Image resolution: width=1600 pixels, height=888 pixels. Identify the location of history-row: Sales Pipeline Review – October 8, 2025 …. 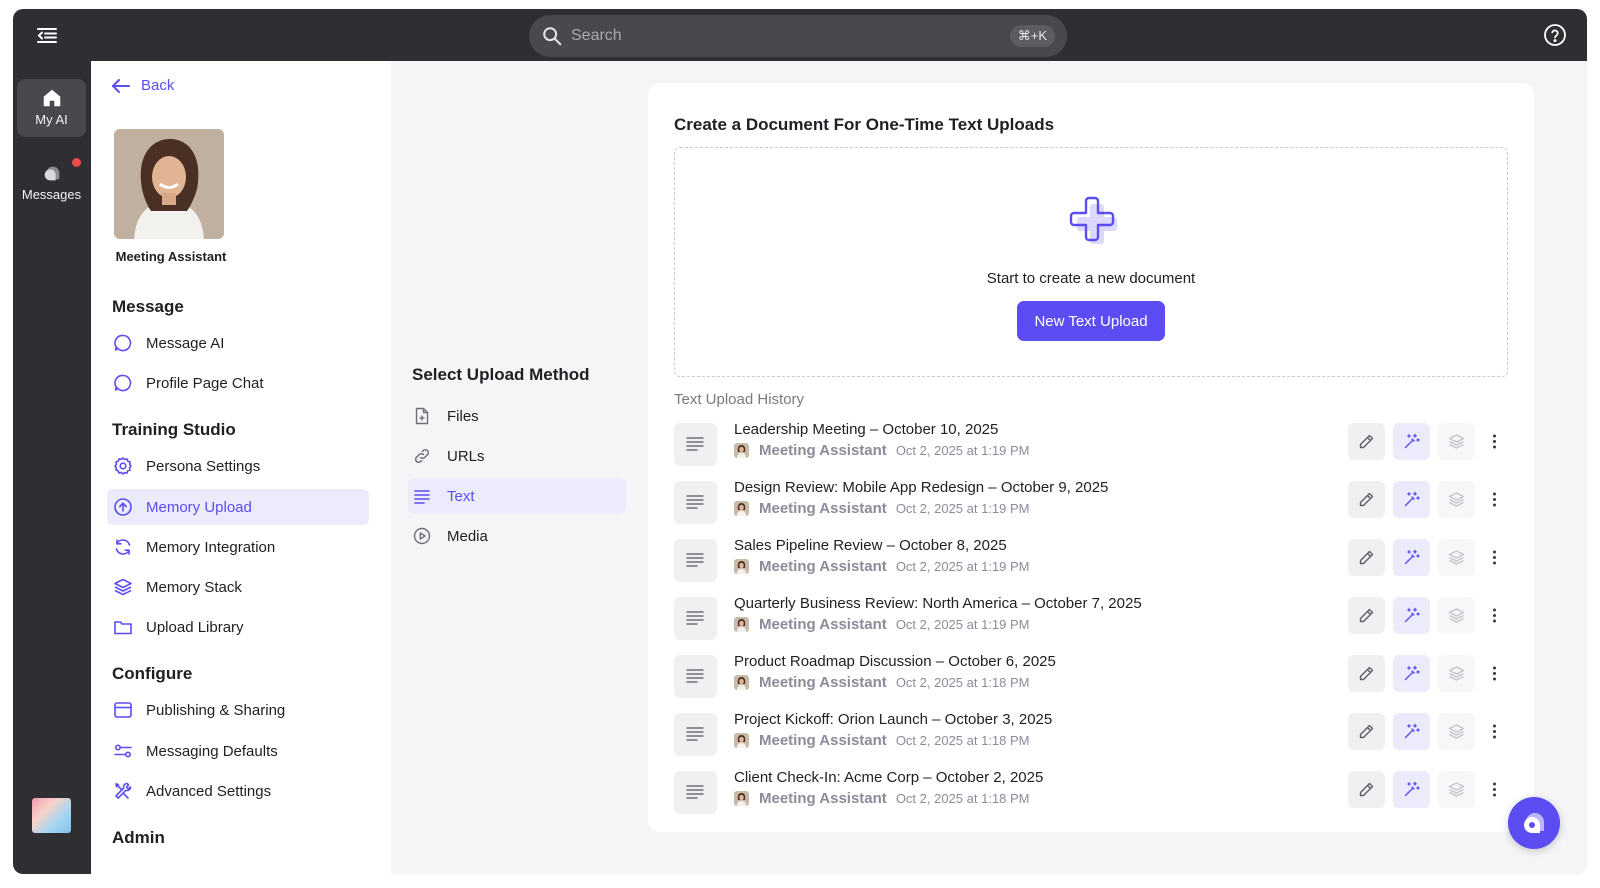
(1091, 561).